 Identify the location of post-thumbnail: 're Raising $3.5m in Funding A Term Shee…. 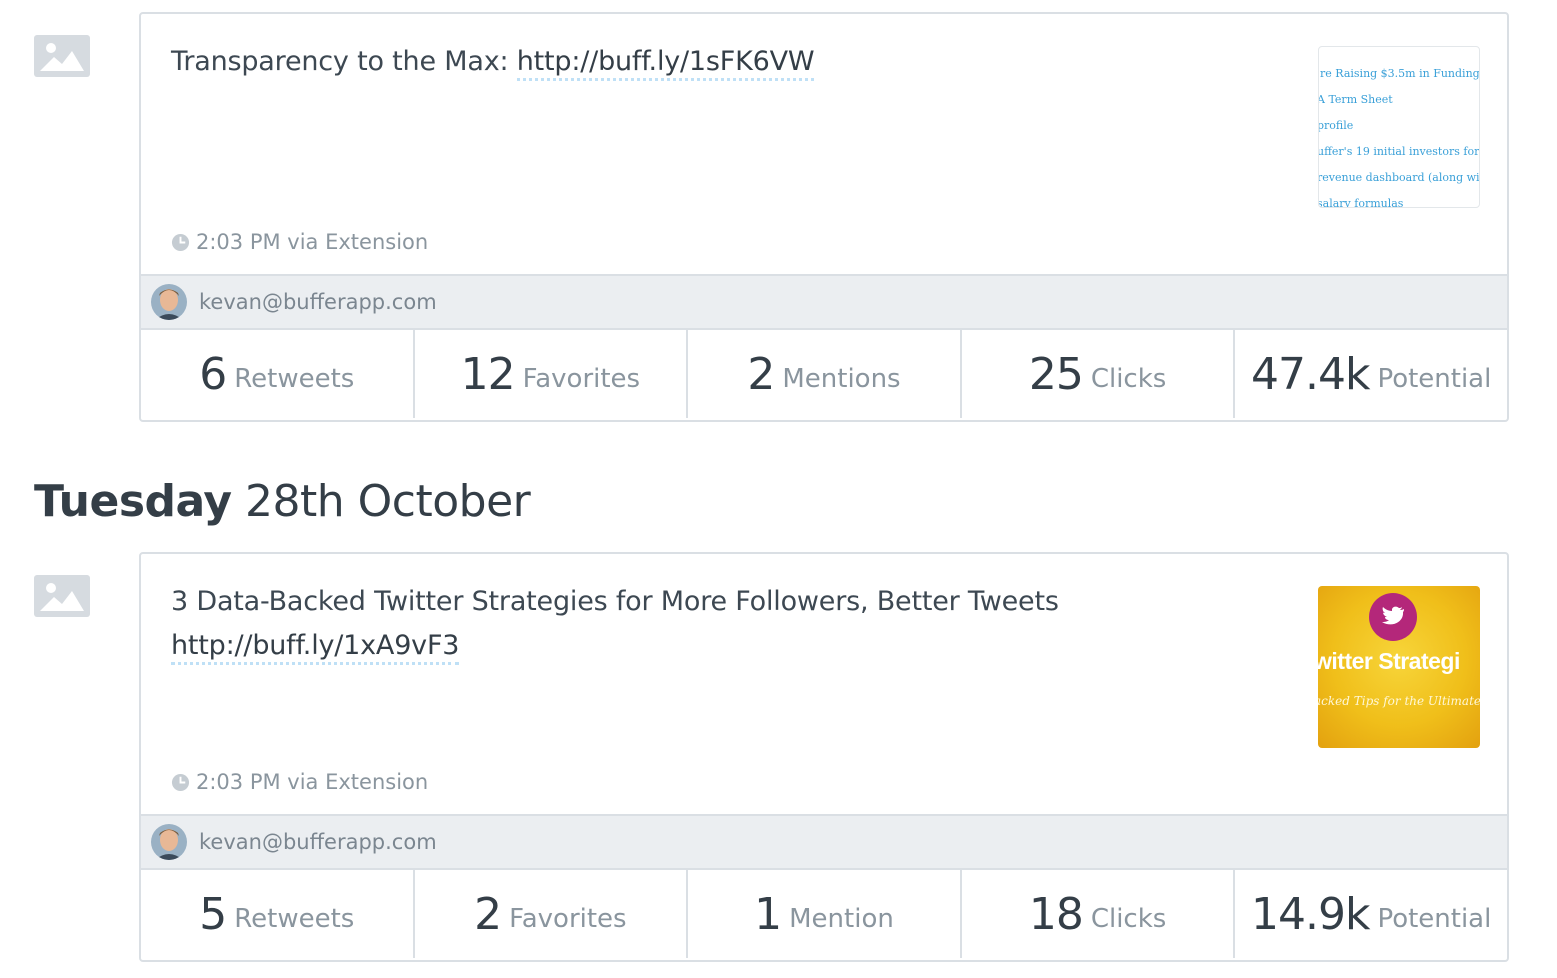
(1399, 127).